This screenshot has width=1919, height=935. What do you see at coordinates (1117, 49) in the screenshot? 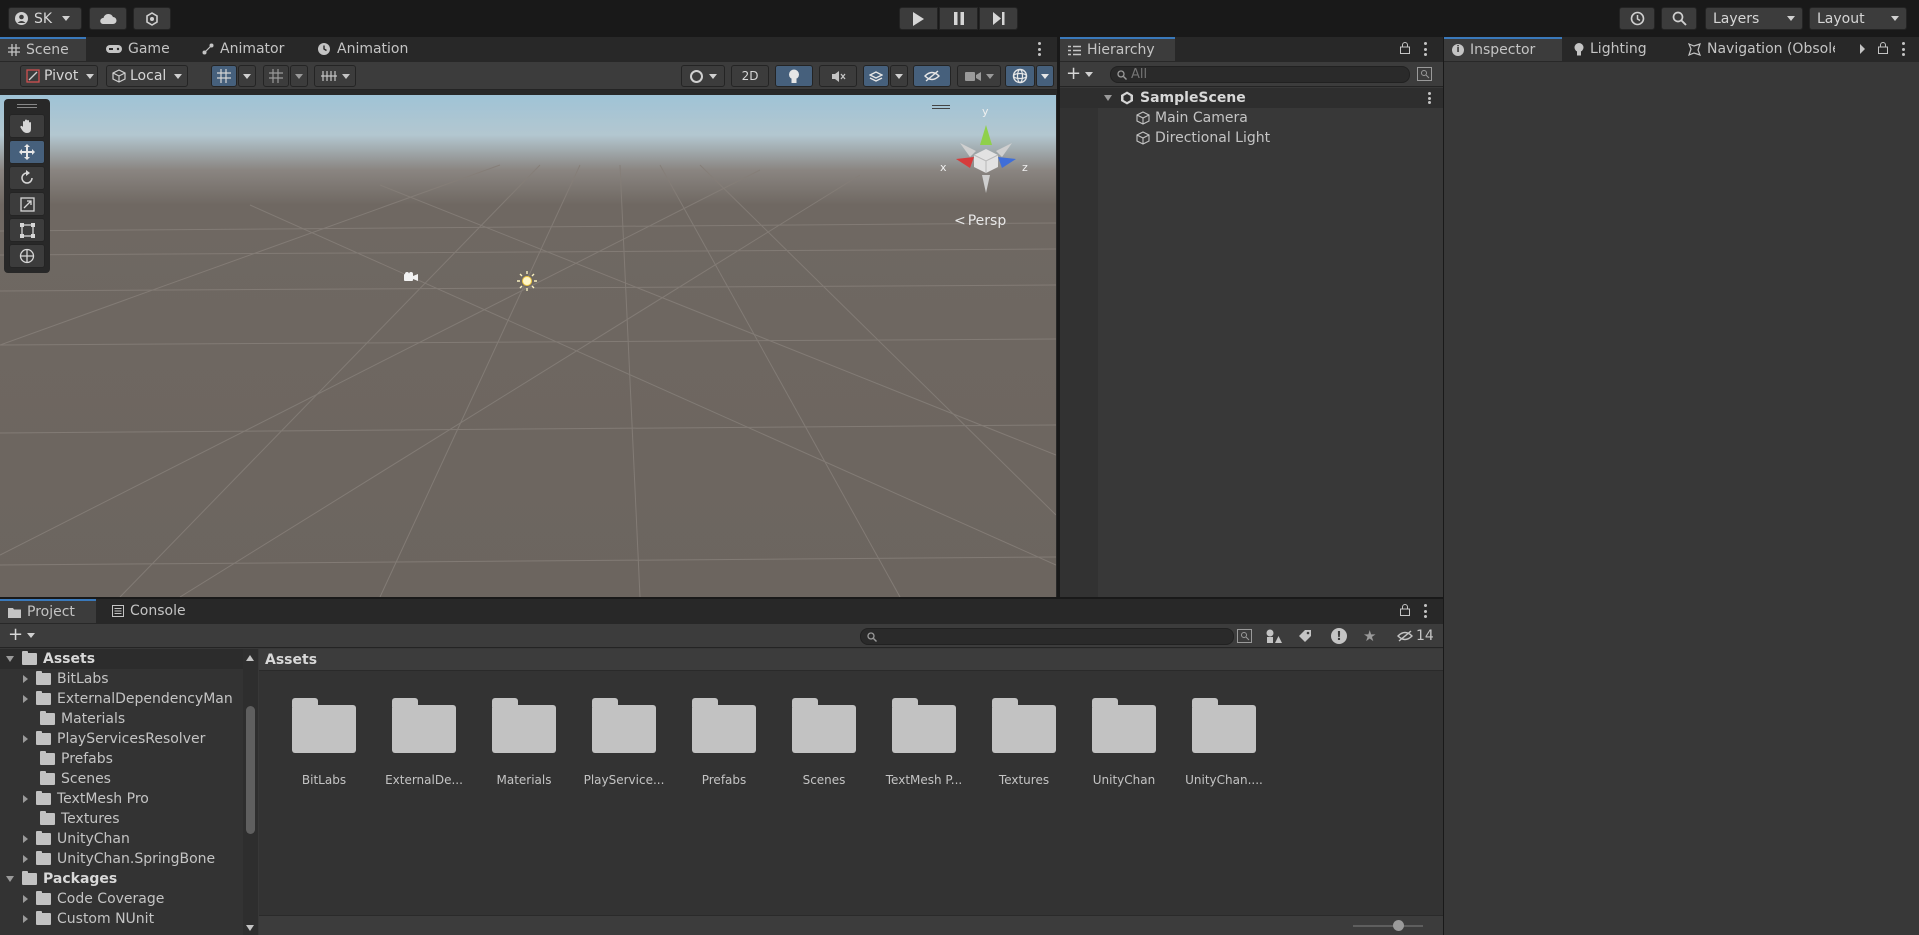
I see `tab-hierarchy: Hierarchy` at bounding box center [1117, 49].